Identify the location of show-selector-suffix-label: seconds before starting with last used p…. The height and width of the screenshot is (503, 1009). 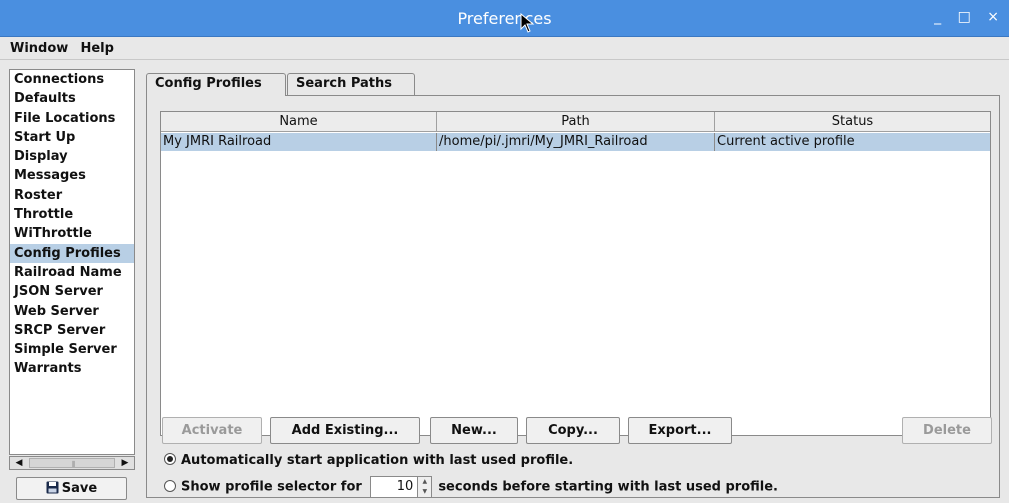
(608, 487).